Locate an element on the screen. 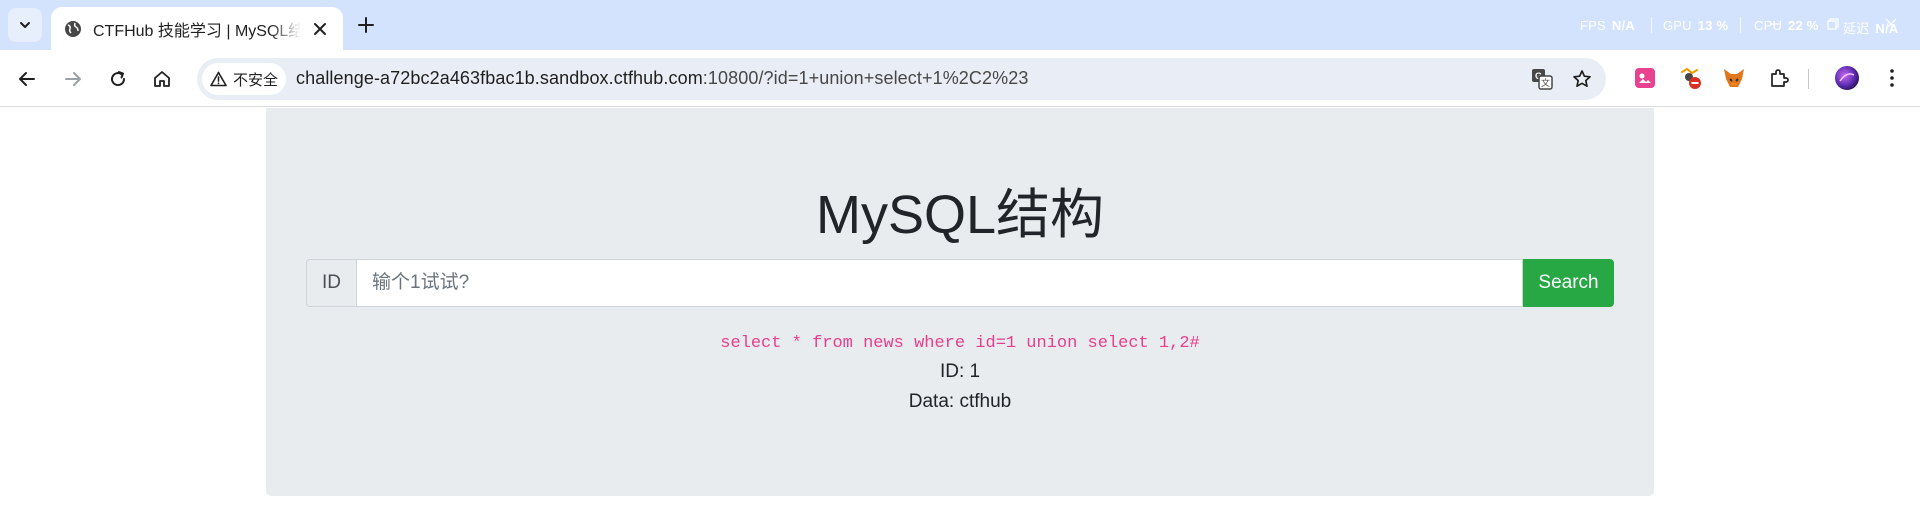 The height and width of the screenshot is (521, 1920). security-label: 不安全 is located at coordinates (256, 80).